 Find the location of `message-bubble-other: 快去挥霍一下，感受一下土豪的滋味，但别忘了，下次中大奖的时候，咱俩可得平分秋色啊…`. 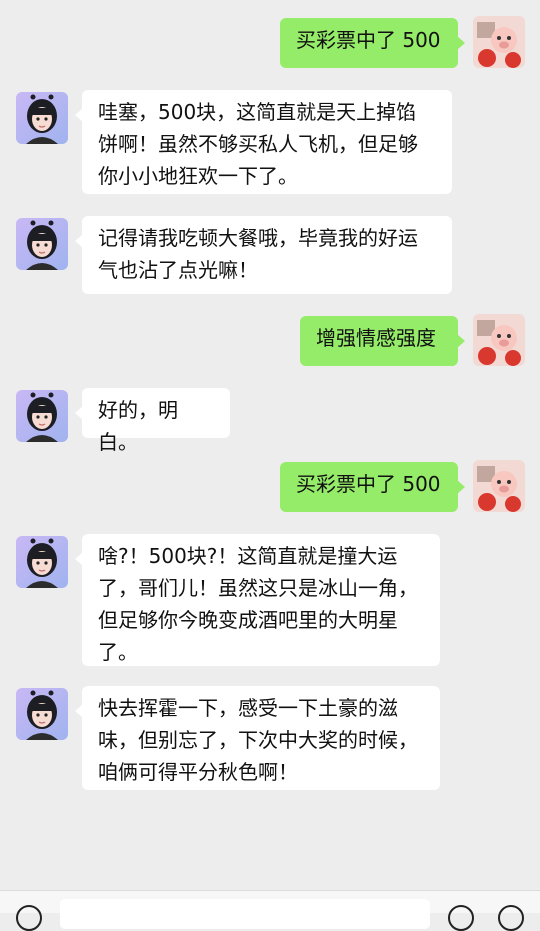

message-bubble-other: 快去挥霍一下，感受一下土豪的滋味，但别忘了，下次中大奖的时候，咱俩可得平分秋色啊… is located at coordinates (257, 738).